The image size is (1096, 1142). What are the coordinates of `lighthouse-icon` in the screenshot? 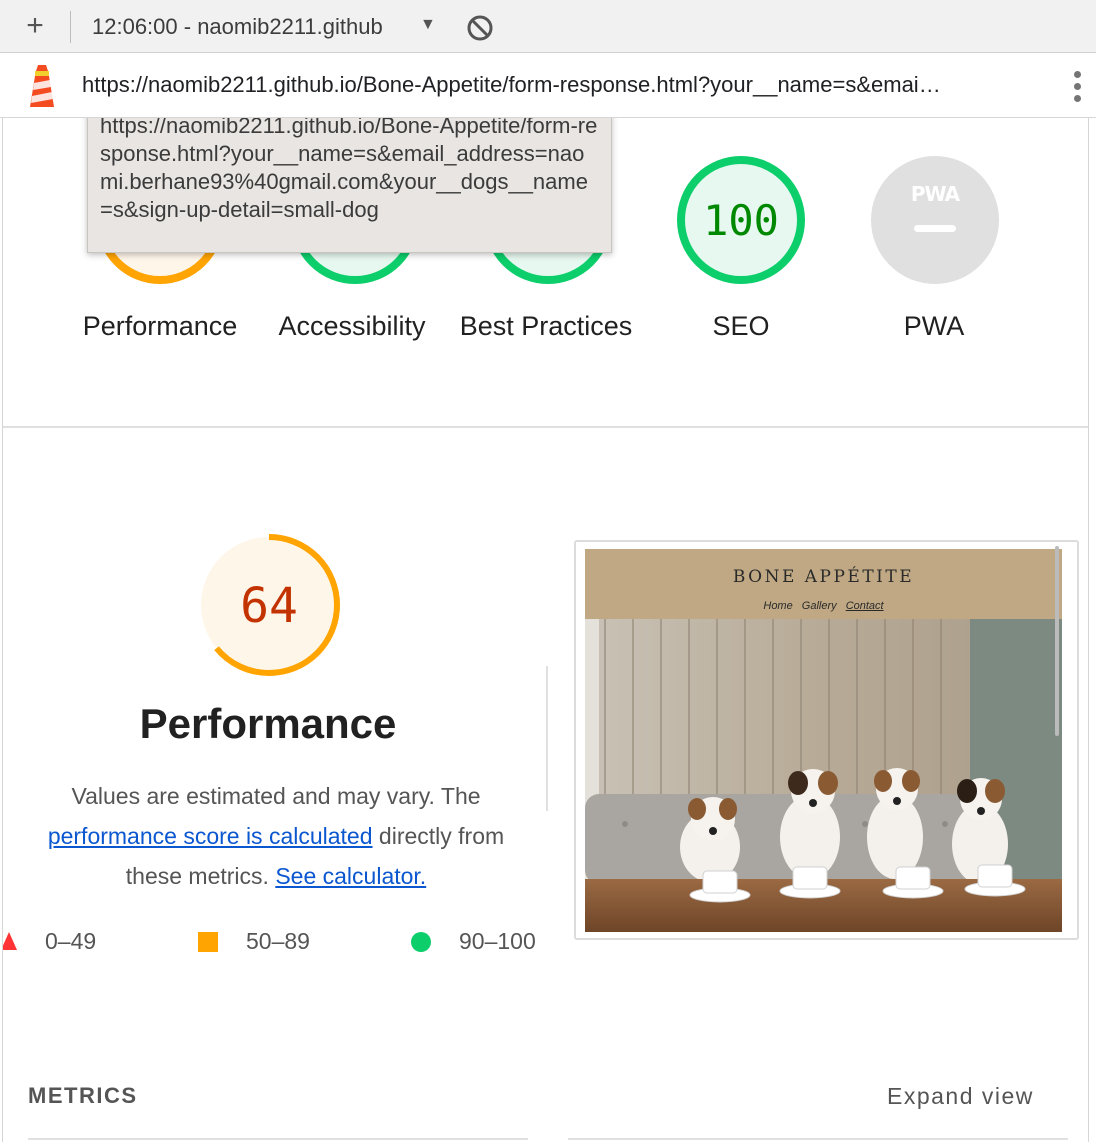 It's located at (42, 86).